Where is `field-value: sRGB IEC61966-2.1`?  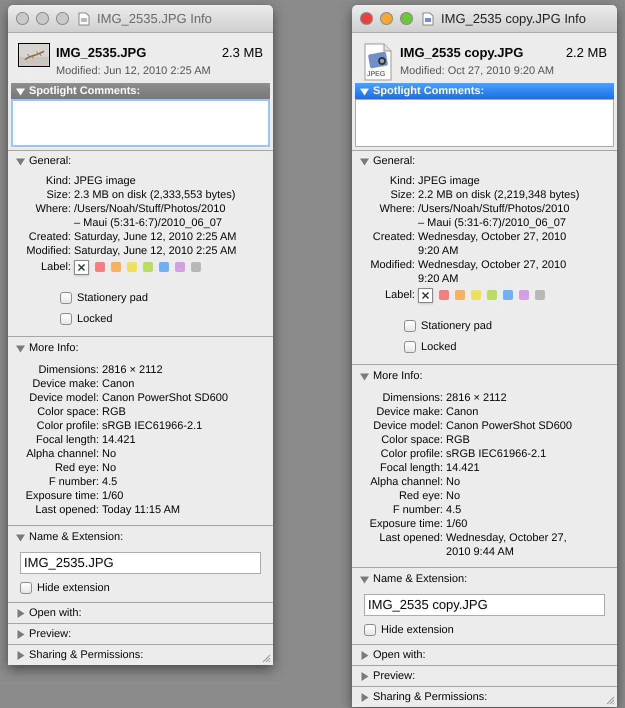
field-value: sRGB IEC61966-2.1 is located at coordinates (152, 425).